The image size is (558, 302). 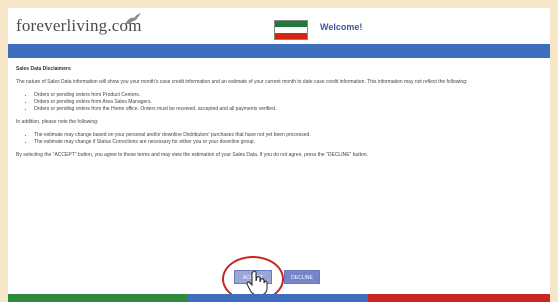 What do you see at coordinates (302, 277) in the screenshot?
I see `decline-button: DECLINE` at bounding box center [302, 277].